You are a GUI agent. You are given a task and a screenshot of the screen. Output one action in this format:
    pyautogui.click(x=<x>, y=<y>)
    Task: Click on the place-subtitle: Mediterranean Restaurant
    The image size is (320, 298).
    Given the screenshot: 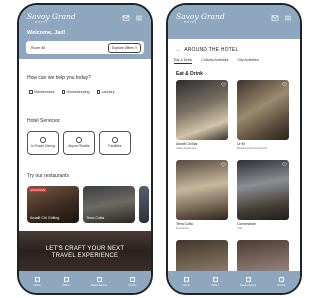 What is the action you would take?
    pyautogui.click(x=252, y=148)
    